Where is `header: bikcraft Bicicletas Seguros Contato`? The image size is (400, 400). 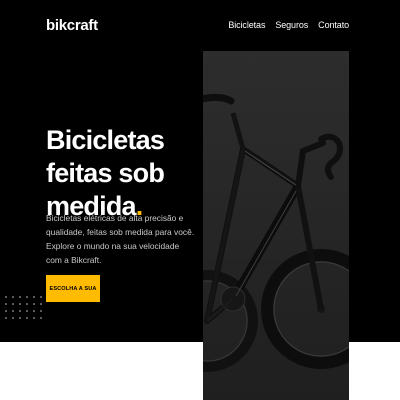 header: bikcraft Bicicletas Seguros Contato is located at coordinates (200, 26).